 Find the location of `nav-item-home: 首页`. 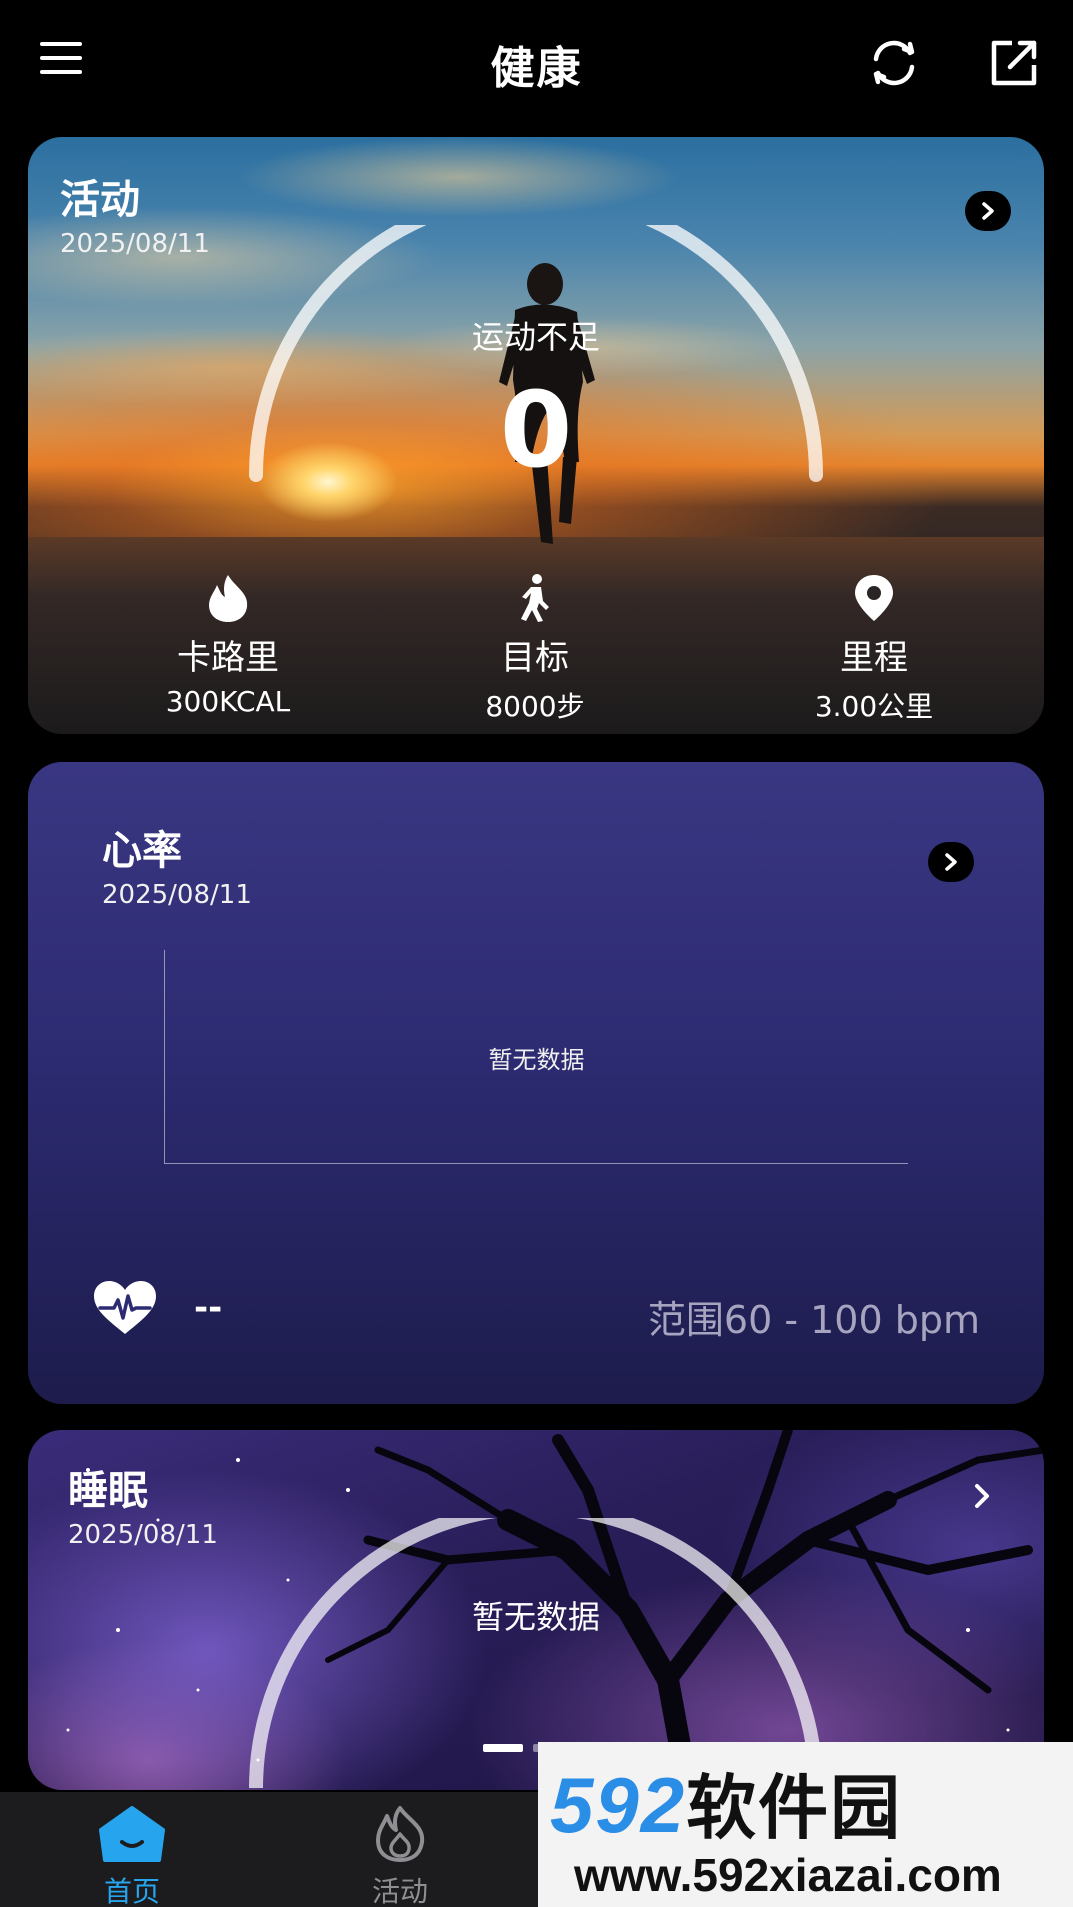

nav-item-home: 首页 is located at coordinates (132, 1855).